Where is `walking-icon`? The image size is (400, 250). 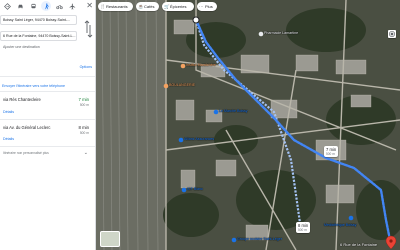 walking-icon is located at coordinates (46, 5).